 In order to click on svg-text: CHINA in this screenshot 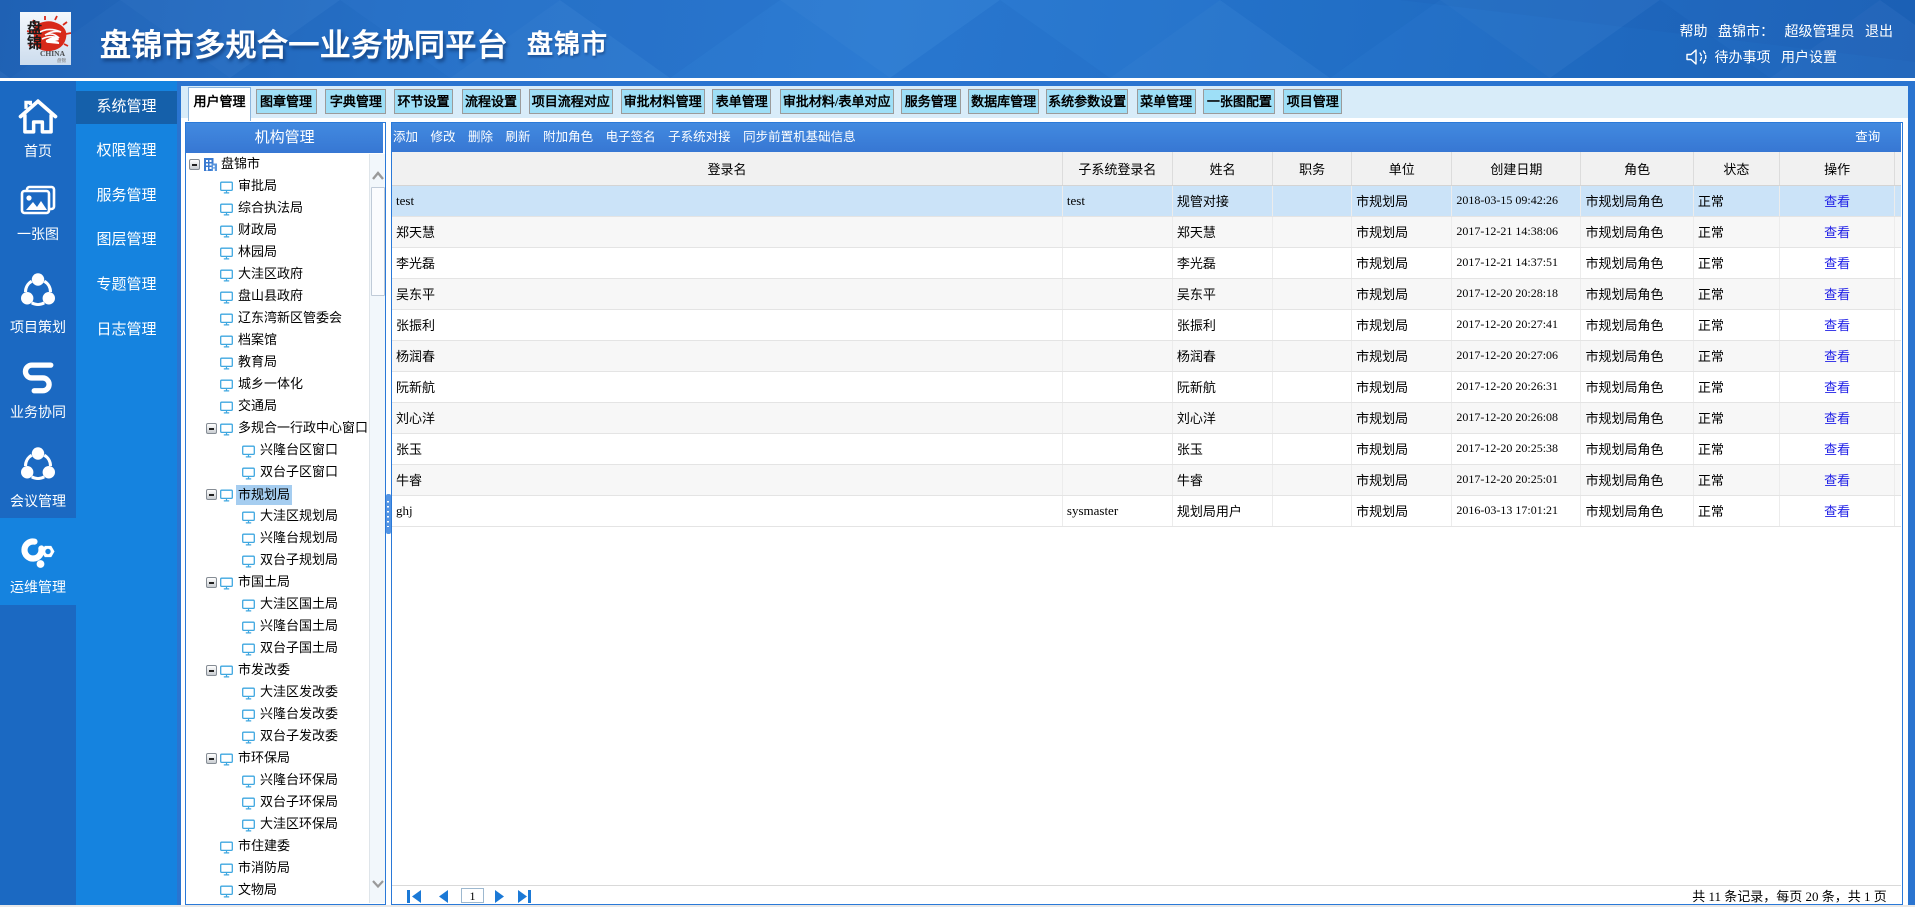, I will do `click(53, 53)`.